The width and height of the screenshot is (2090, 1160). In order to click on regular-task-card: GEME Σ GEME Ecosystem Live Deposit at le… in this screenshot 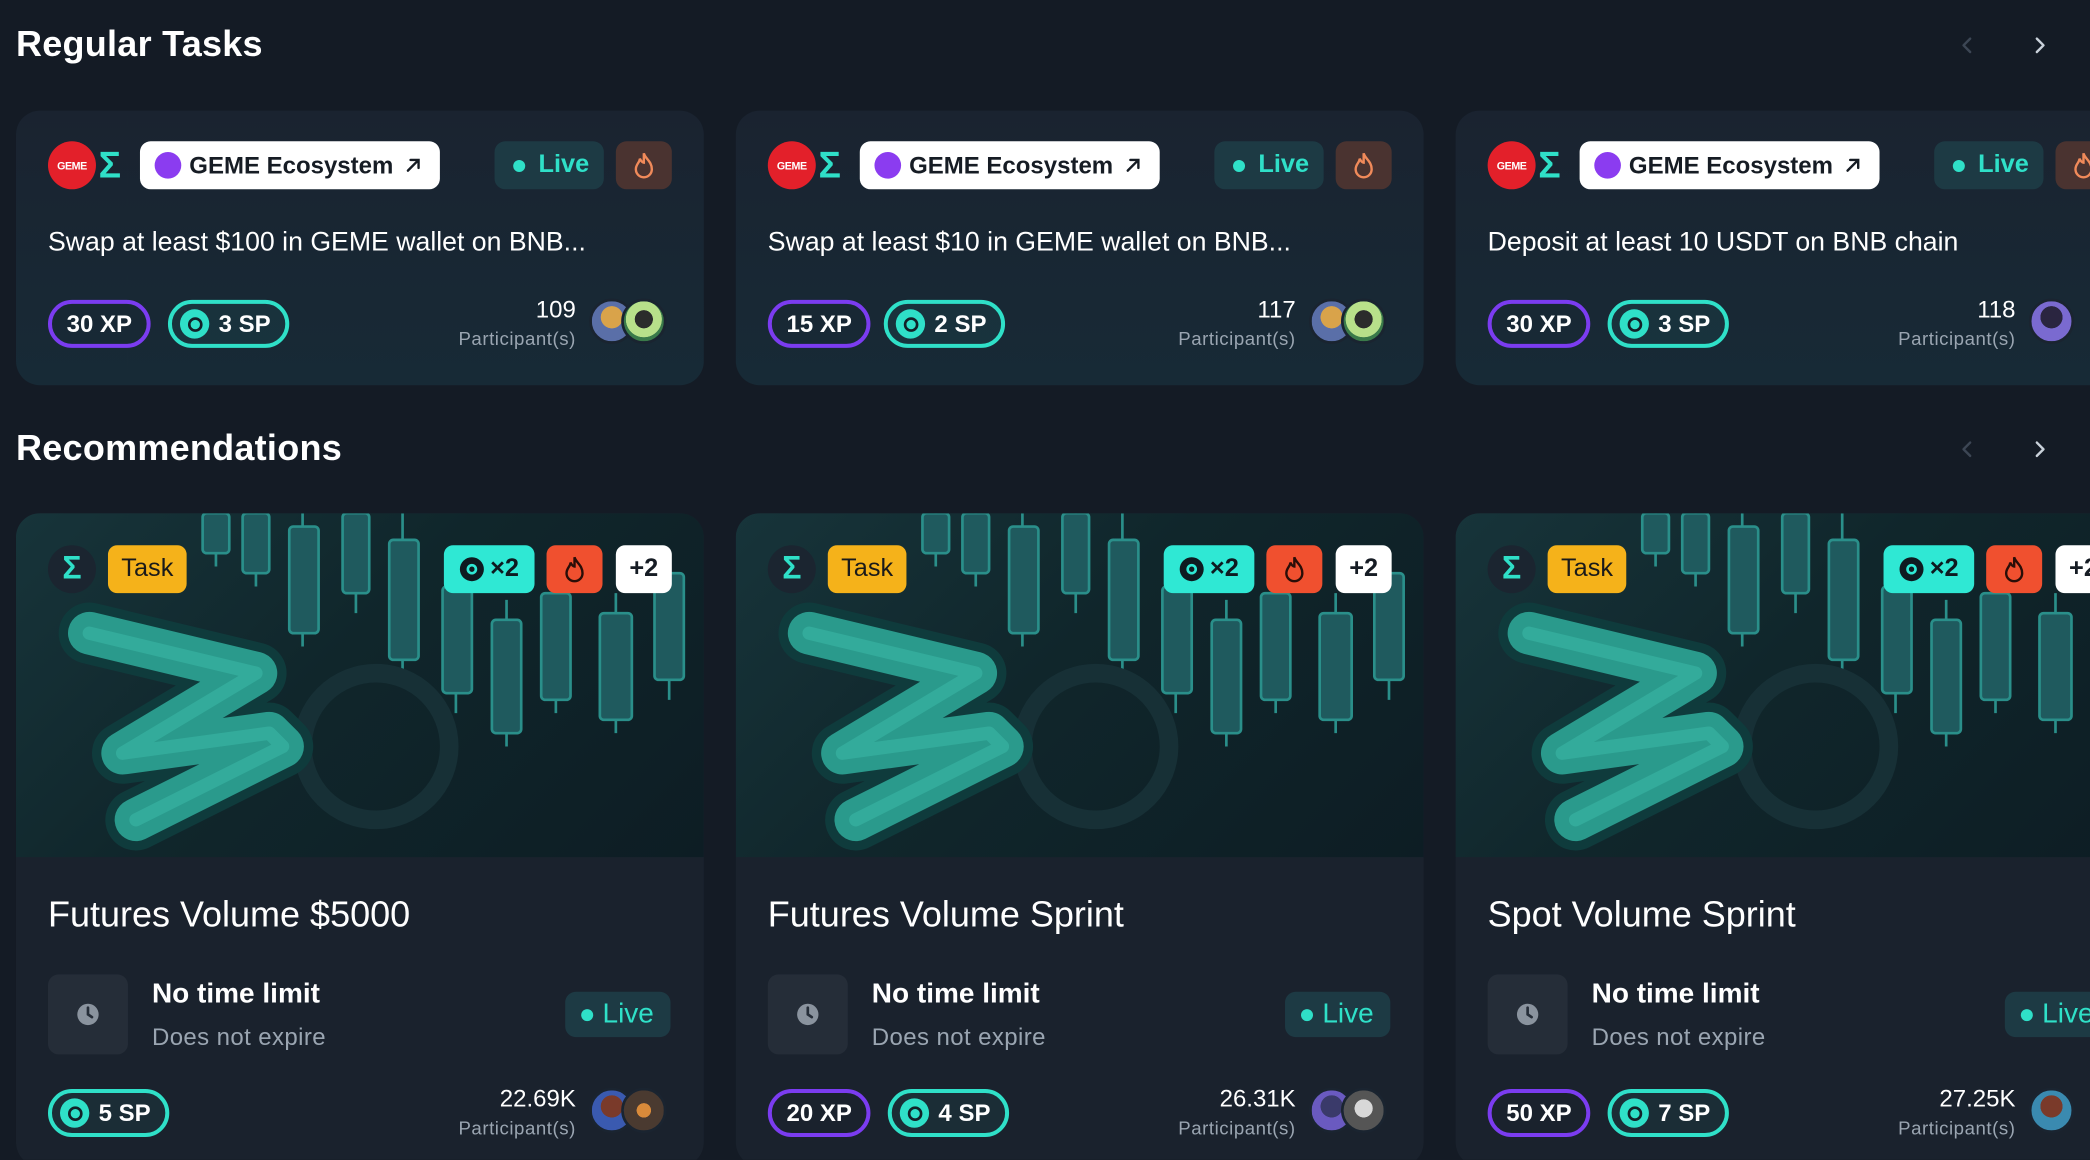, I will do `click(1772, 248)`.